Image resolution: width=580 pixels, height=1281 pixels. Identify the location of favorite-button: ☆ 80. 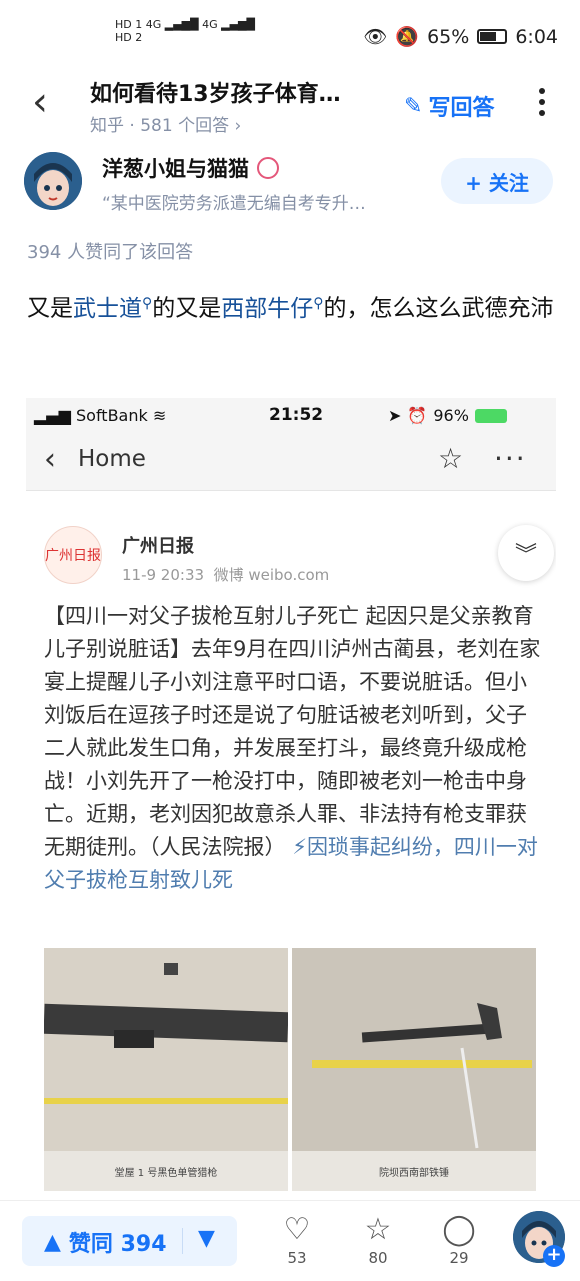
(378, 1240).